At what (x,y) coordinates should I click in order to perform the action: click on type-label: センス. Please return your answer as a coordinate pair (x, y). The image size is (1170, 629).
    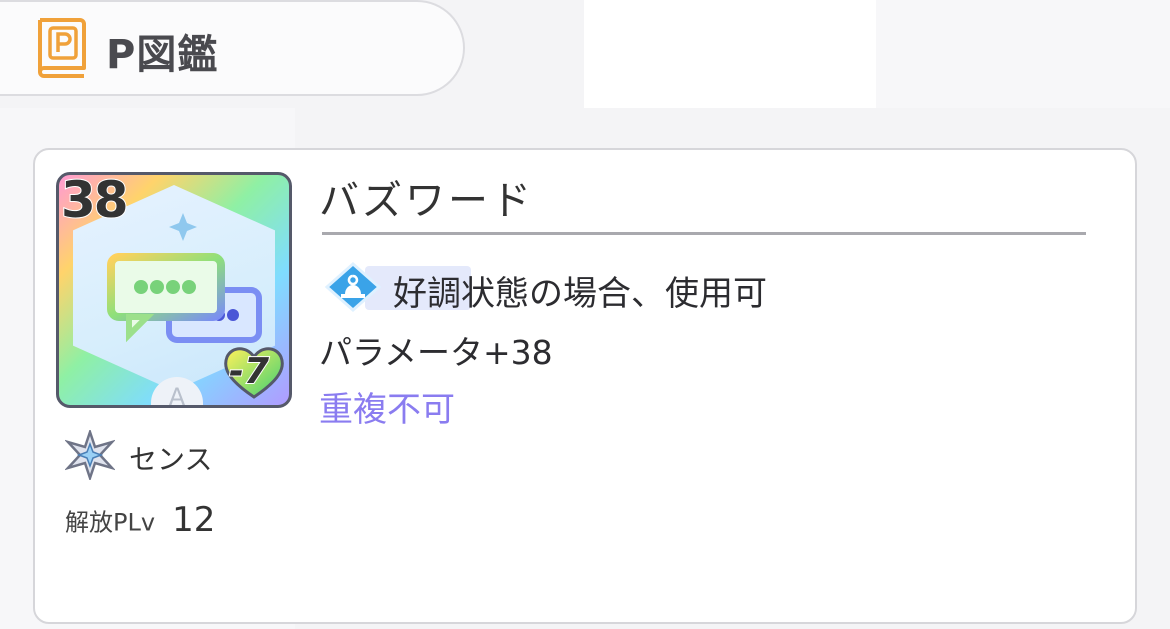
    Looking at the image, I should click on (171, 459).